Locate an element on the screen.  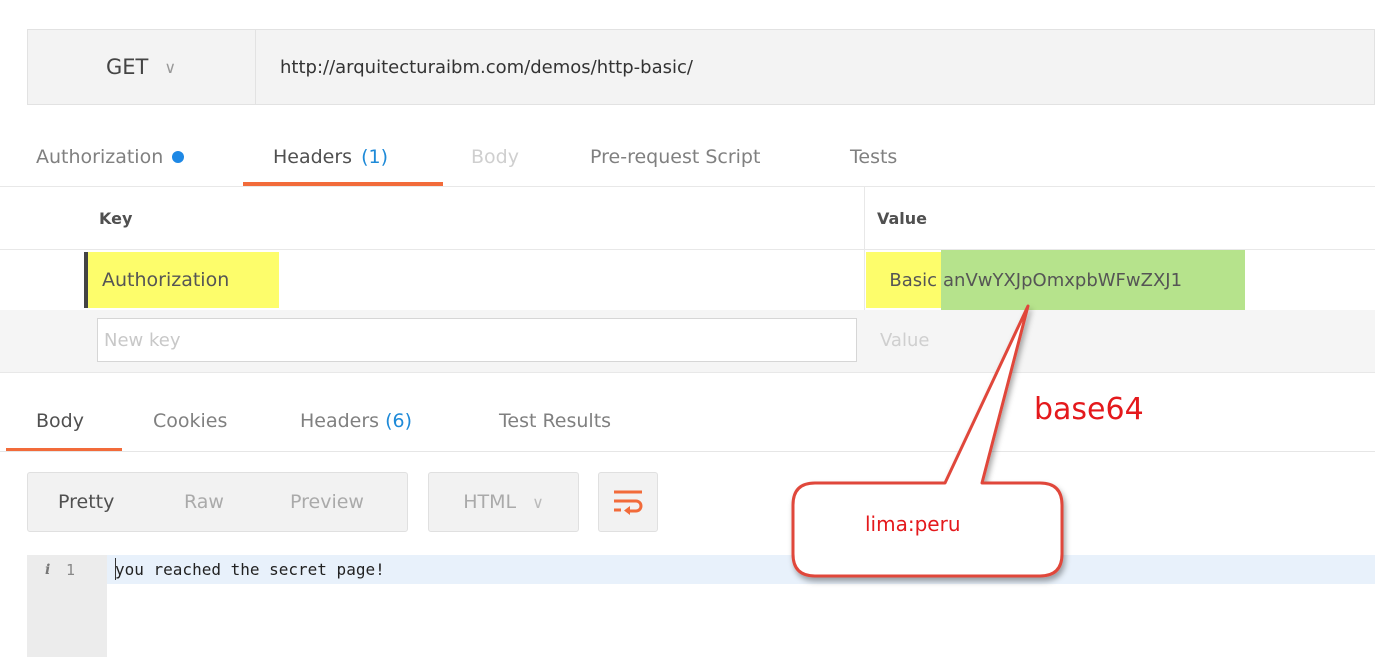
annotation-callout is located at coordinates (927, 441).